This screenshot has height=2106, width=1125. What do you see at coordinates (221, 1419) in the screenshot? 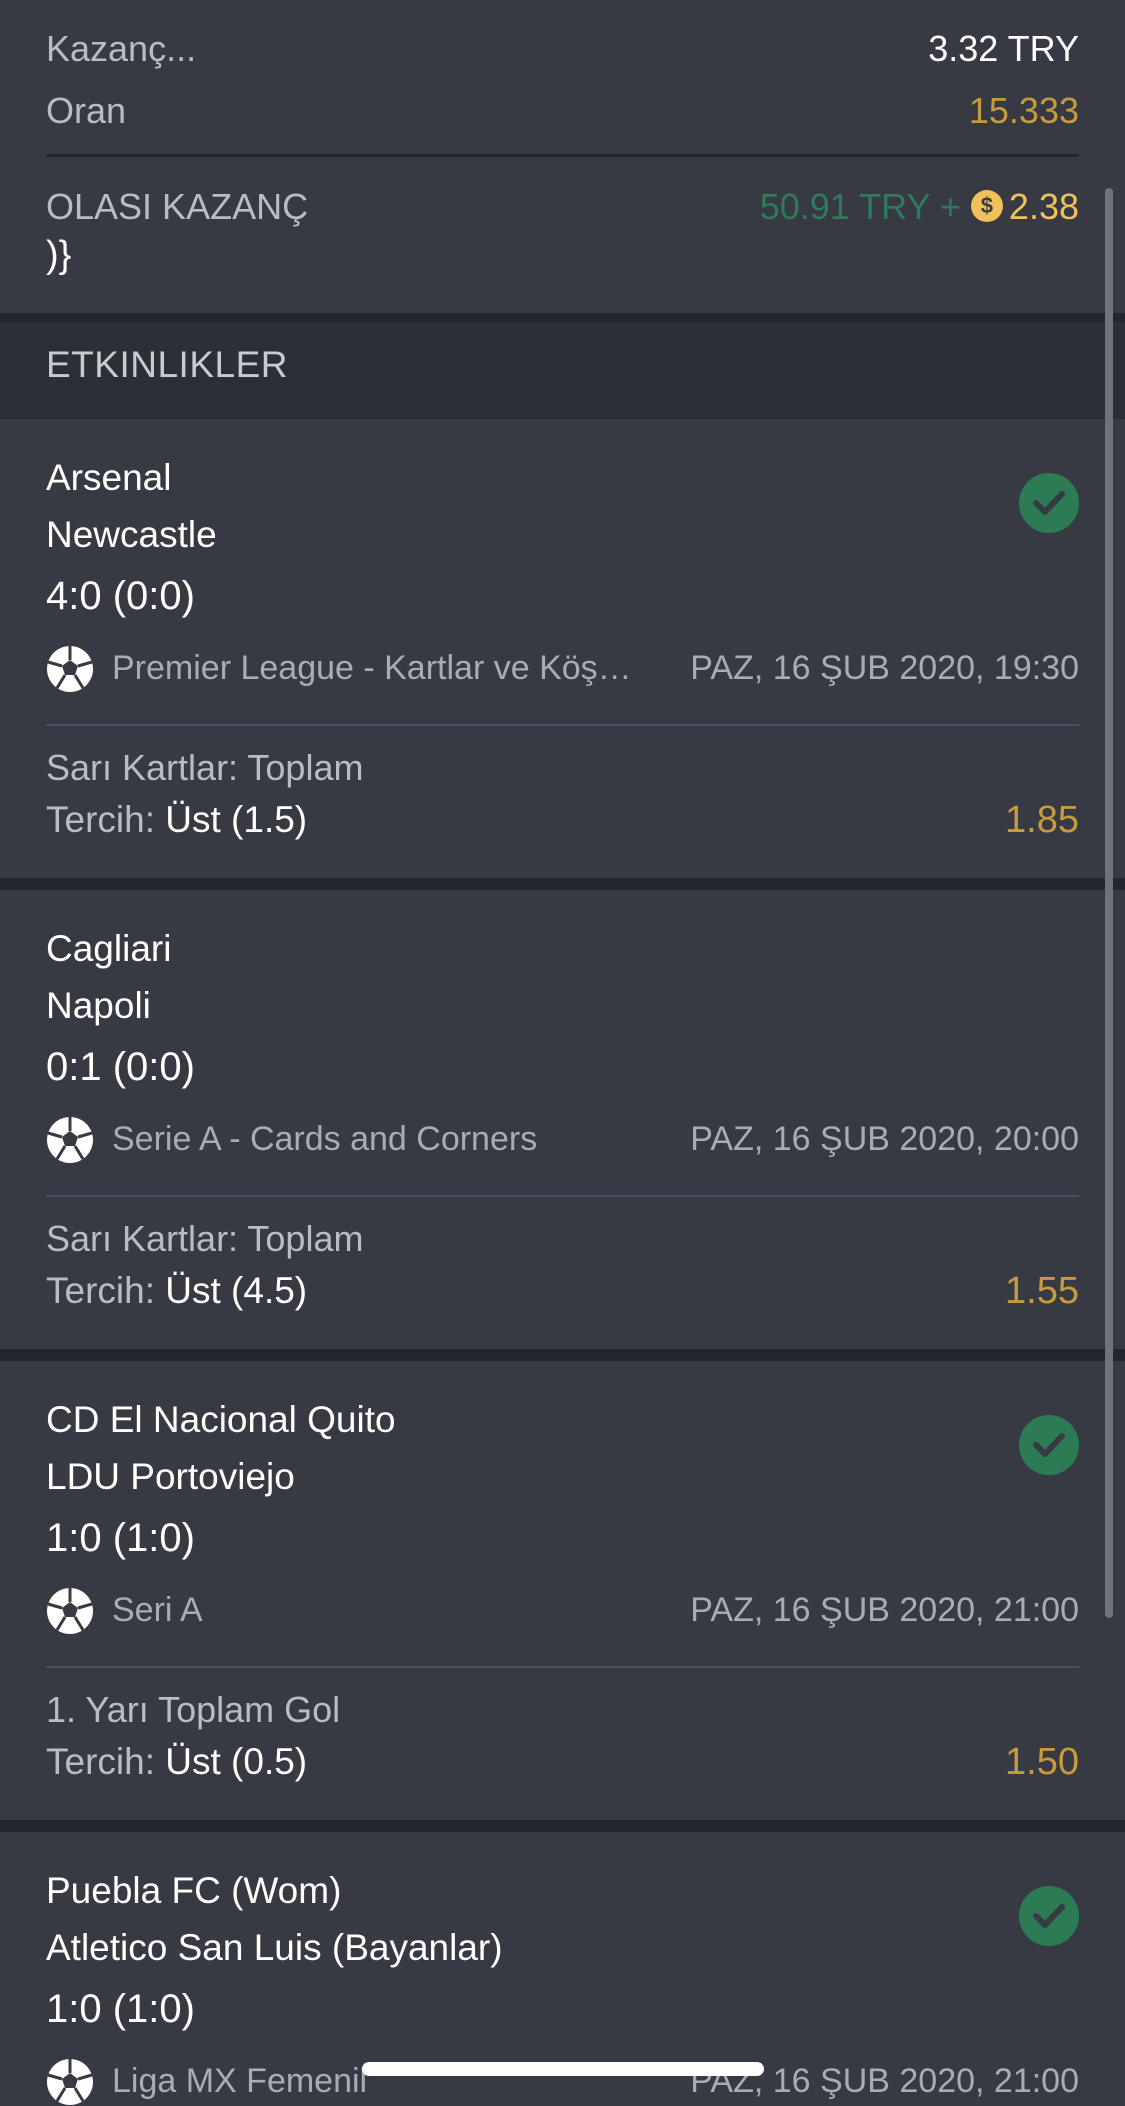
I see `team-home: CD El Nacional Quito` at bounding box center [221, 1419].